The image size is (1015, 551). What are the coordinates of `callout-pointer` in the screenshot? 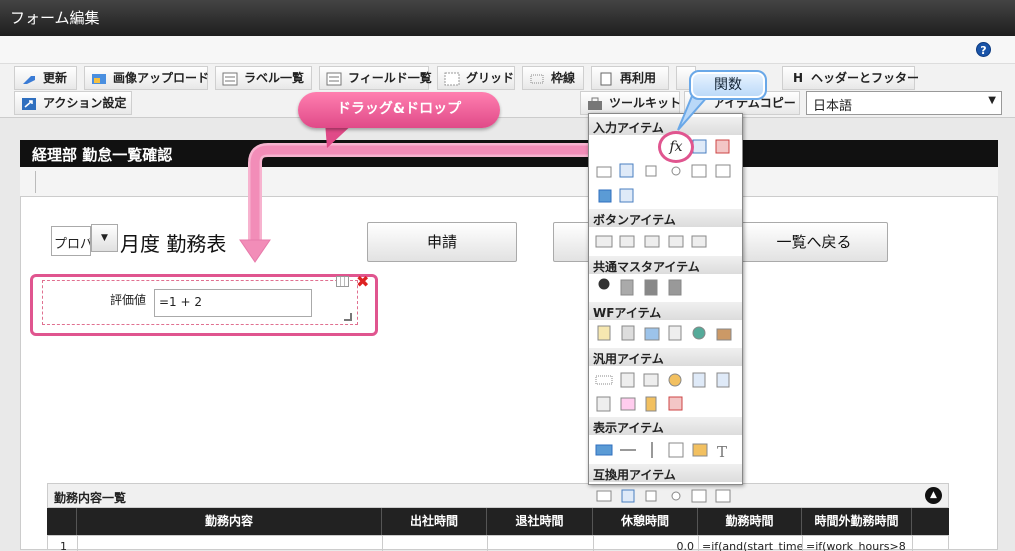 It's located at (693, 113).